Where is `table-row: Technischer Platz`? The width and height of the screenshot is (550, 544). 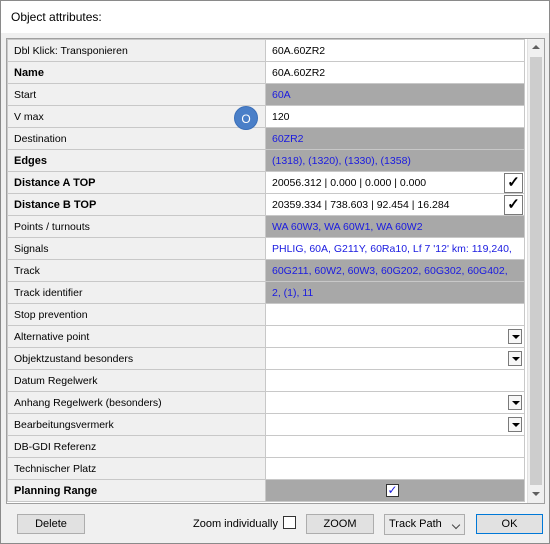
table-row: Technischer Platz is located at coordinates (266, 468).